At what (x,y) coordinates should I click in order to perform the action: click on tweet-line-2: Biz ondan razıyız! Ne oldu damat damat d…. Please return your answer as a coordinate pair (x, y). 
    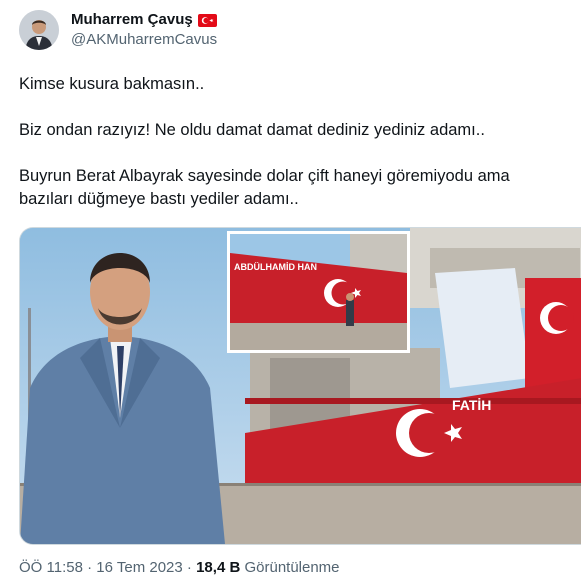
    Looking at the image, I should click on (252, 130).